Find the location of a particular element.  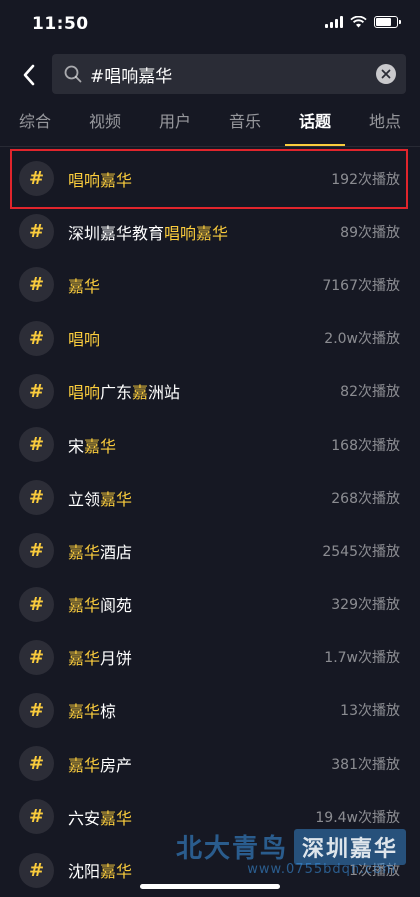

tab-3: 音乐 is located at coordinates (245, 123).